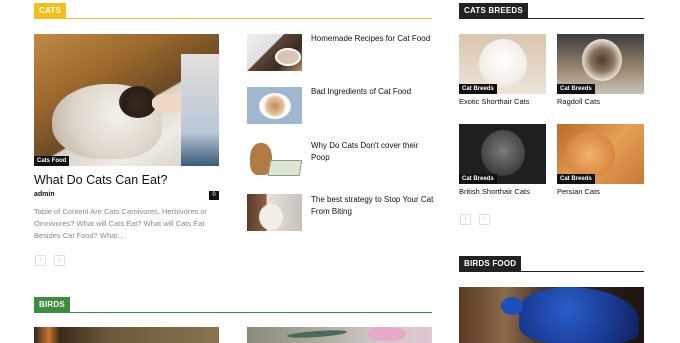 This screenshot has width=680, height=343. I want to click on birds-food-label: BIRDS FOOD, so click(490, 263).